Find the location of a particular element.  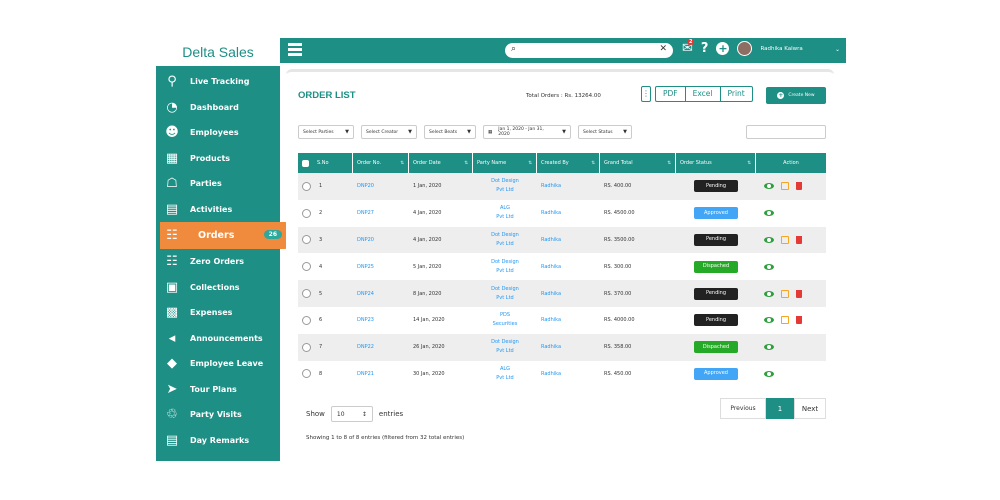

sidebar-item-announcements: ◂ Announcements is located at coordinates (218, 339).